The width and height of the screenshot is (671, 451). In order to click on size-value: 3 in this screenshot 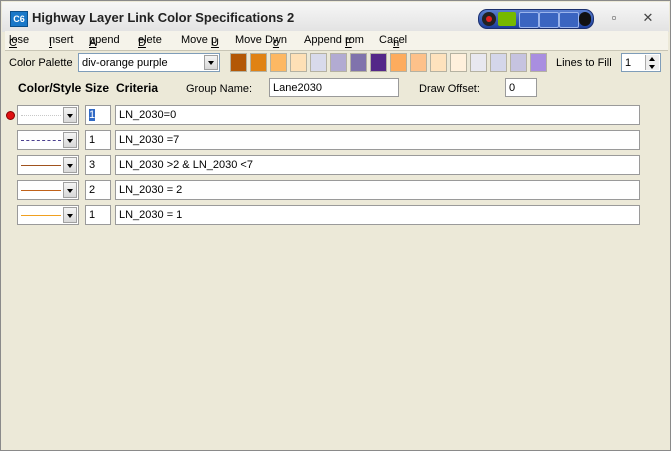, I will do `click(92, 165)`.